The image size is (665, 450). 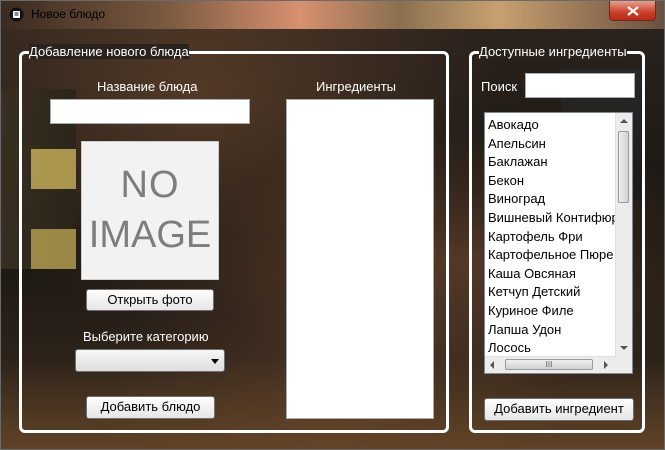 What do you see at coordinates (552, 348) in the screenshot?
I see `list-item: Лосось` at bounding box center [552, 348].